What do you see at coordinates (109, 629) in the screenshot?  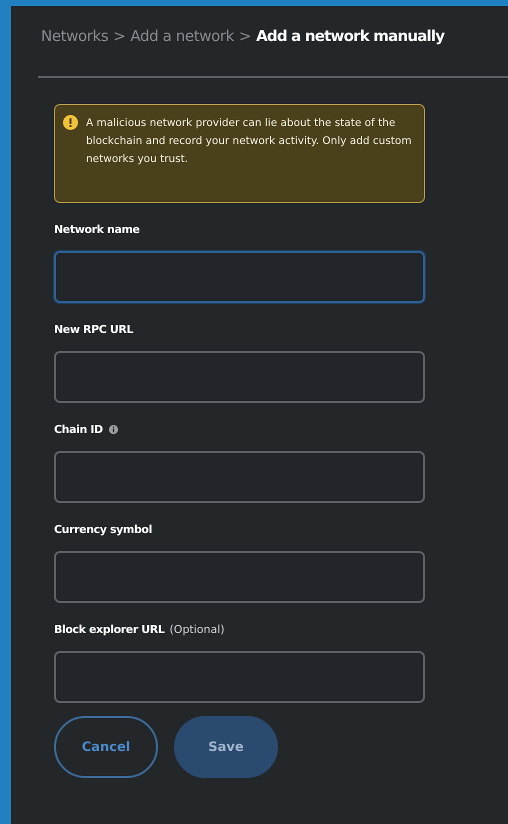 I see `field-label: Block explorer URL` at bounding box center [109, 629].